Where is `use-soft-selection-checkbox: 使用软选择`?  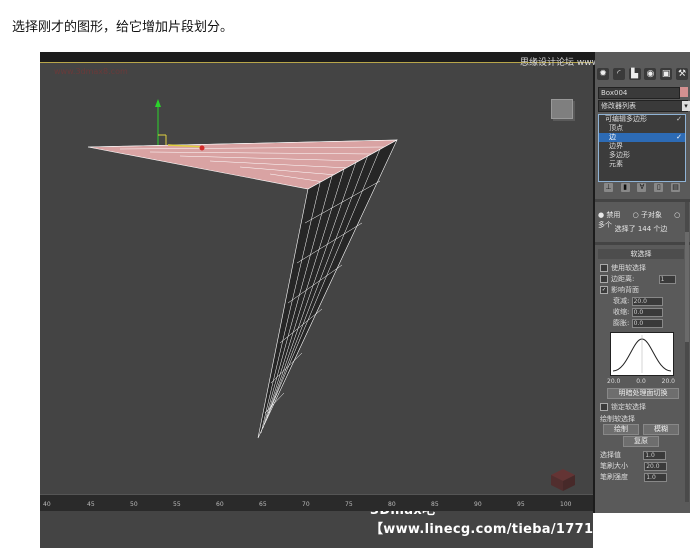 use-soft-selection-checkbox: 使用软选择 is located at coordinates (623, 268).